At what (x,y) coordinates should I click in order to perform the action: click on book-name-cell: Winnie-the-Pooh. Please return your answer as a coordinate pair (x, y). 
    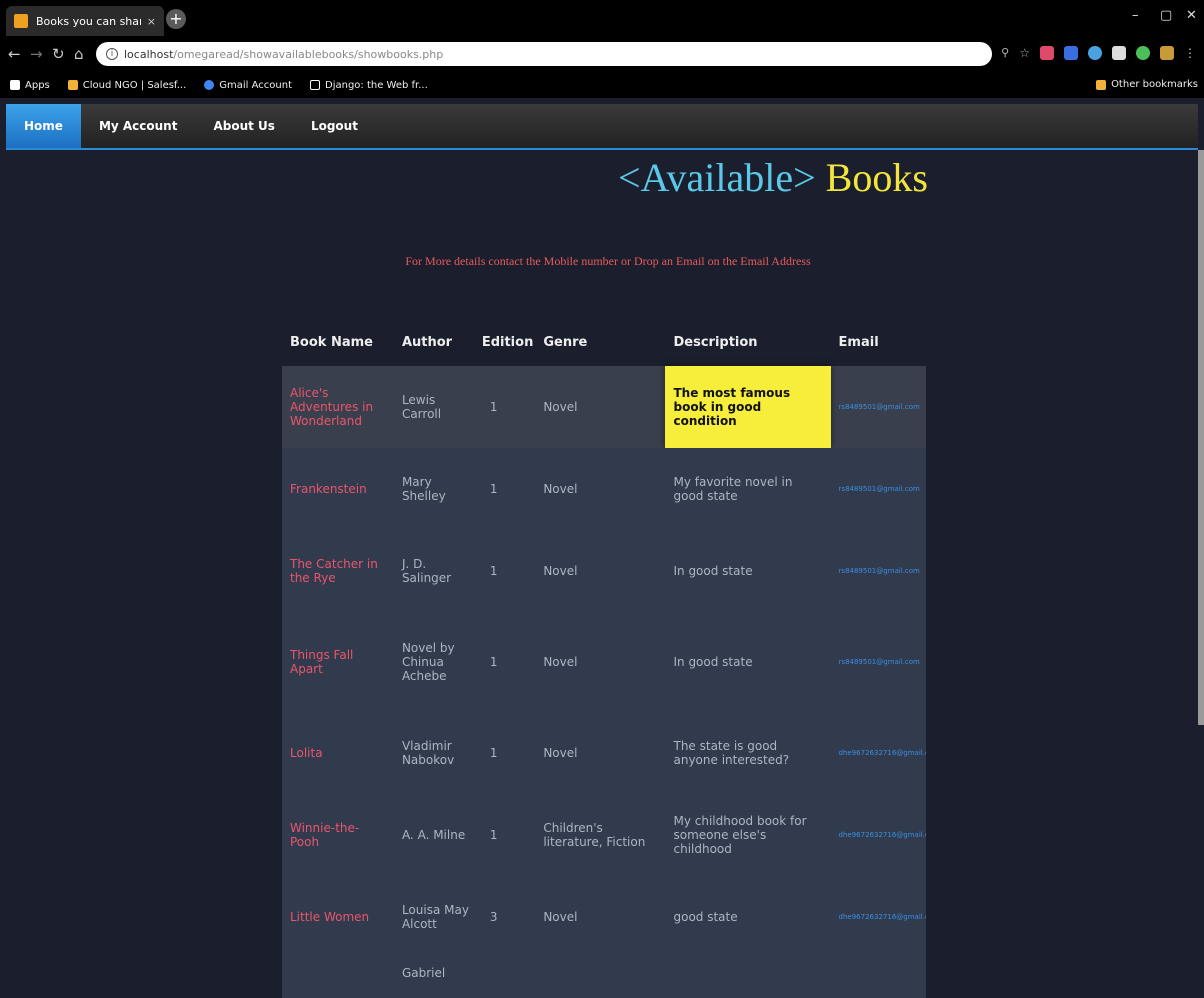
    Looking at the image, I should click on (338, 835).